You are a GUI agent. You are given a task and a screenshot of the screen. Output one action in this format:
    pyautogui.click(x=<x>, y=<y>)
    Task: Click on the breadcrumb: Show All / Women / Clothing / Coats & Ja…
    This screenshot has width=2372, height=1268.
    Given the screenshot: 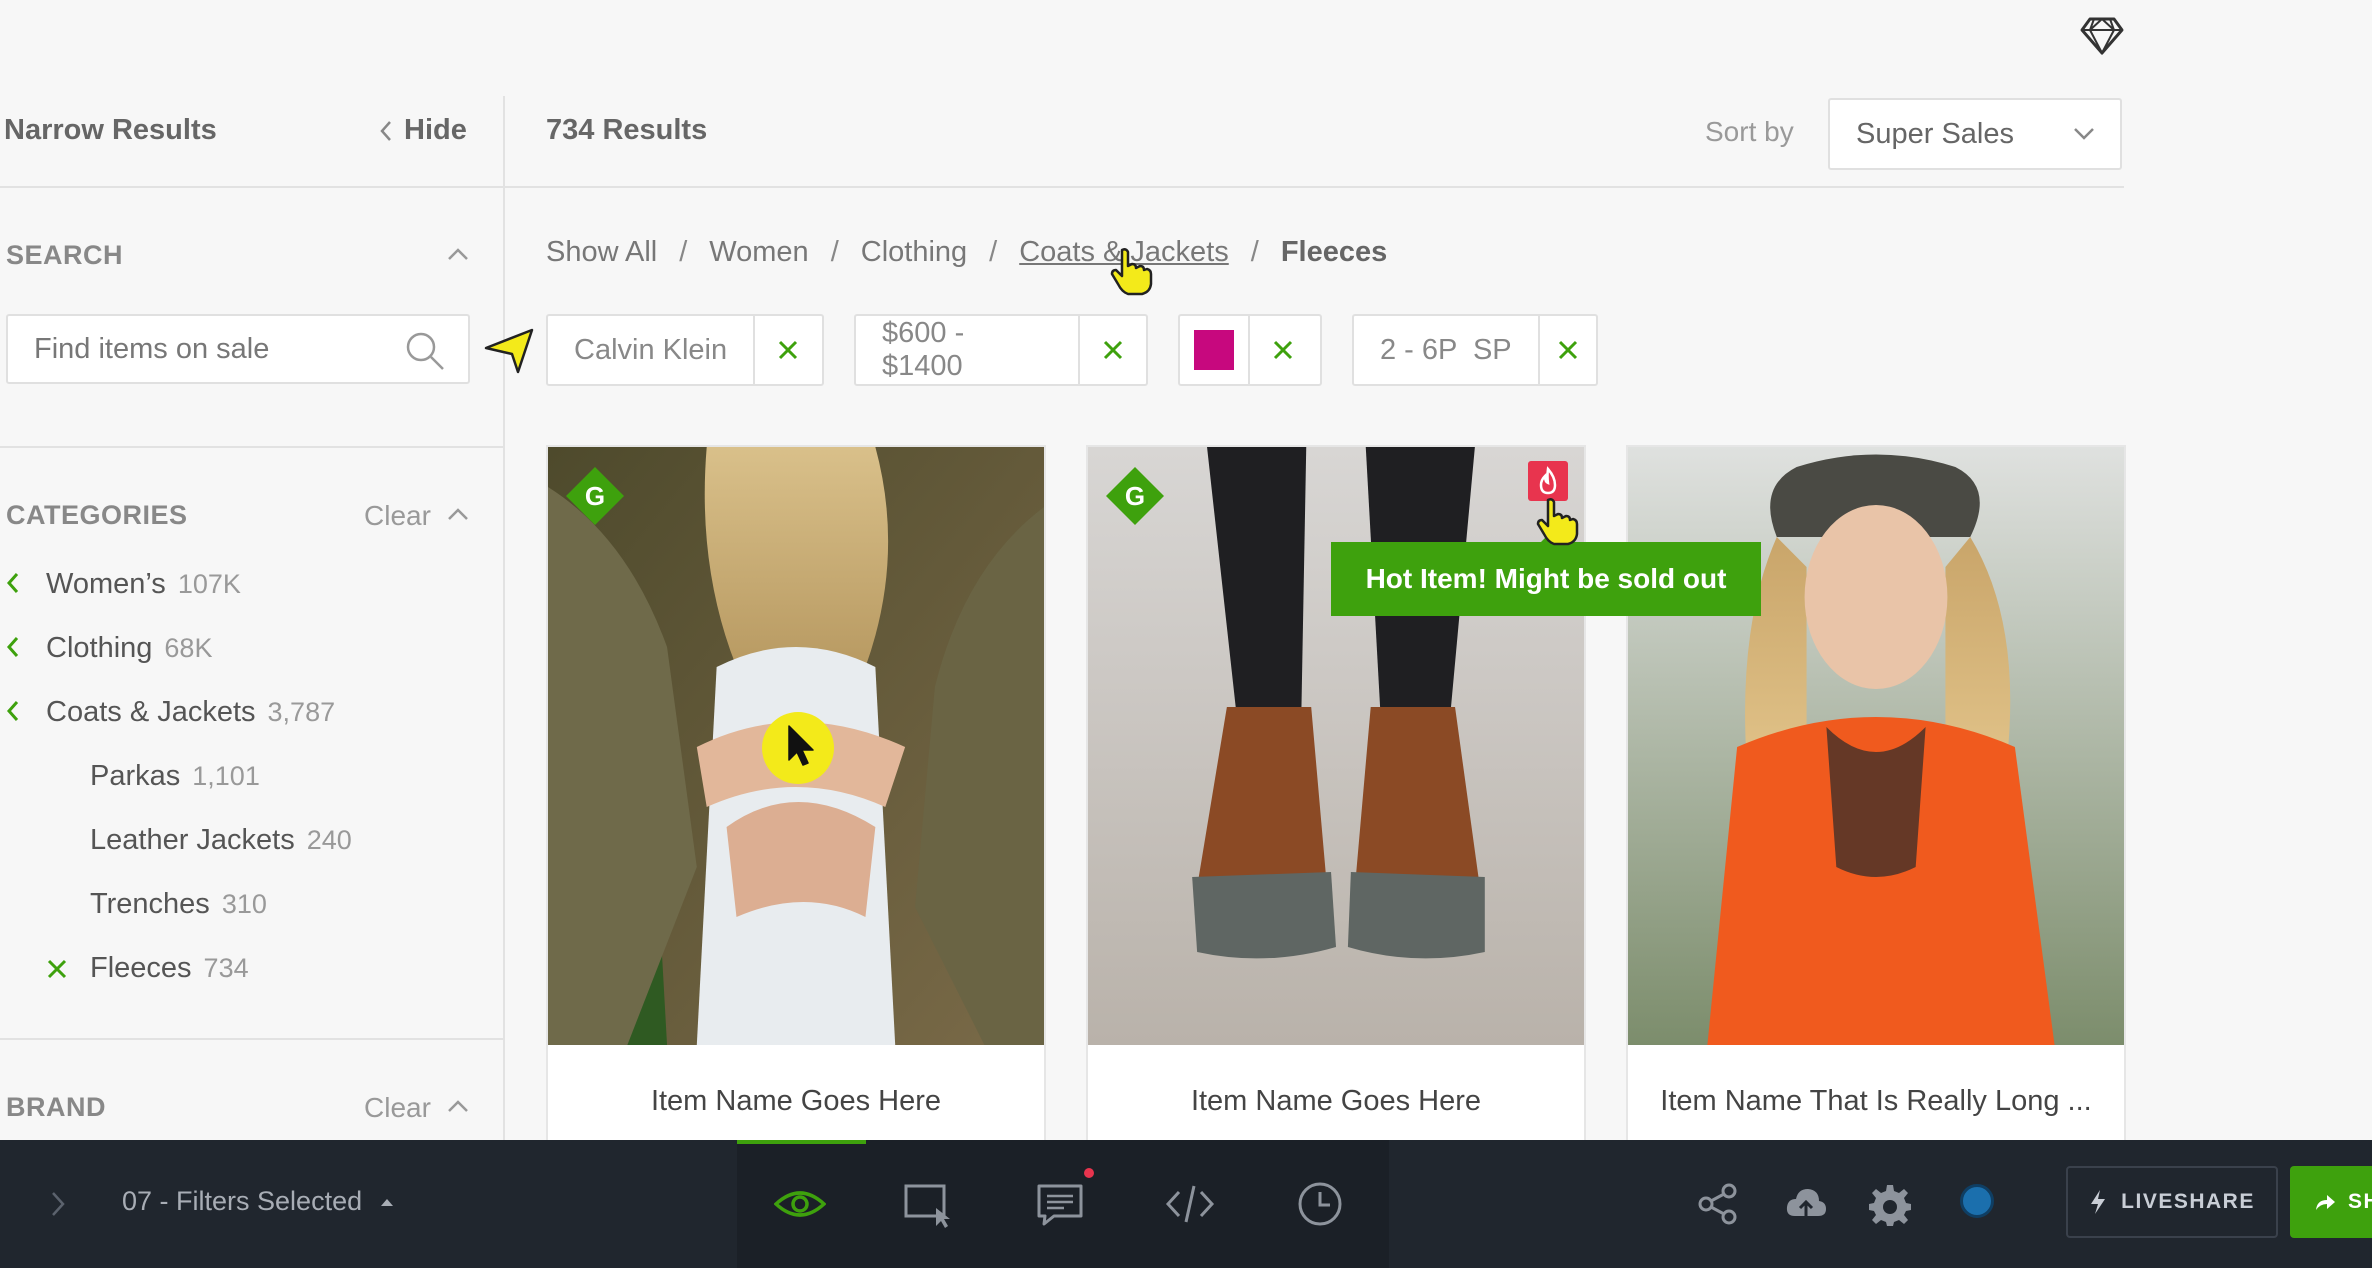 What is the action you would take?
    pyautogui.click(x=966, y=252)
    